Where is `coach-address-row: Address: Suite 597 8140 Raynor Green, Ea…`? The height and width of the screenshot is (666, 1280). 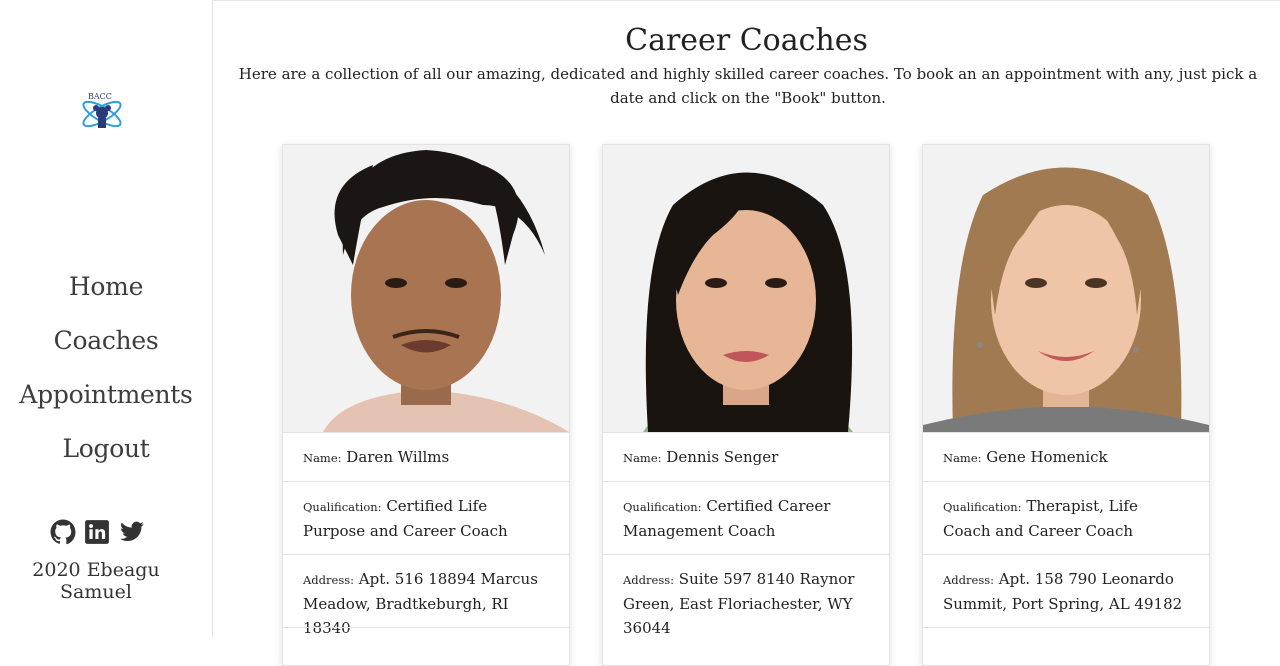 coach-address-row: Address: Suite 597 8140 Raynor Green, Ea… is located at coordinates (746, 603).